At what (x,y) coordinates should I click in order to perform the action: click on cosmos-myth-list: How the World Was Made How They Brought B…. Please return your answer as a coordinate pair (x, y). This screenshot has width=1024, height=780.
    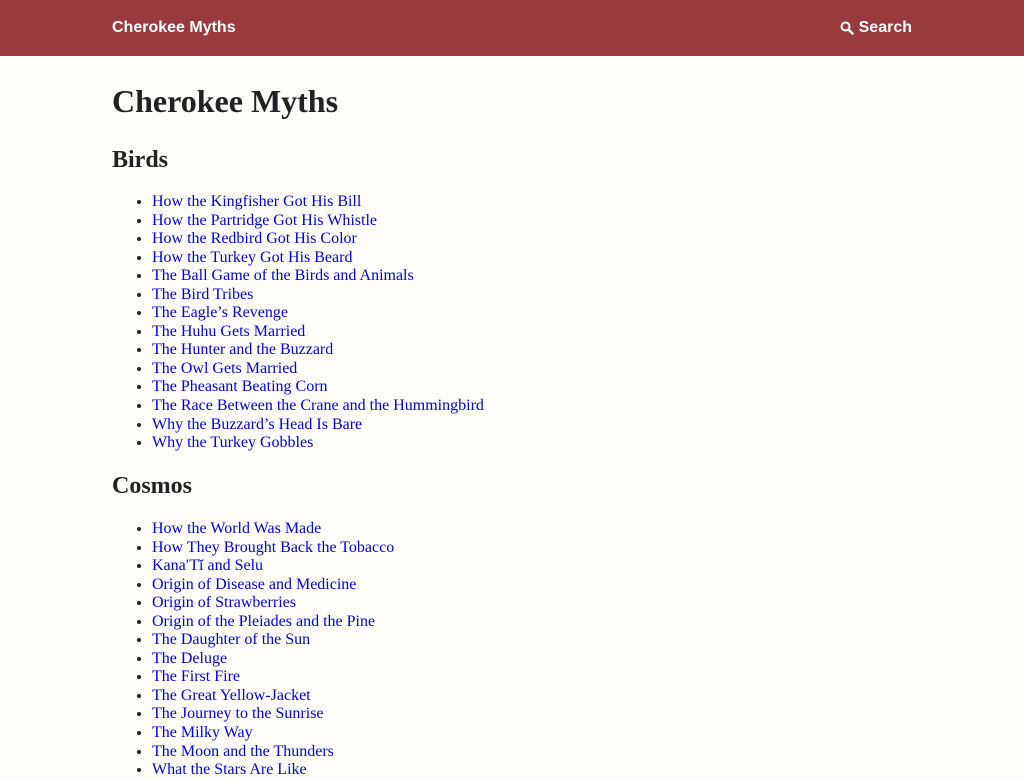
    Looking at the image, I should click on (253, 650).